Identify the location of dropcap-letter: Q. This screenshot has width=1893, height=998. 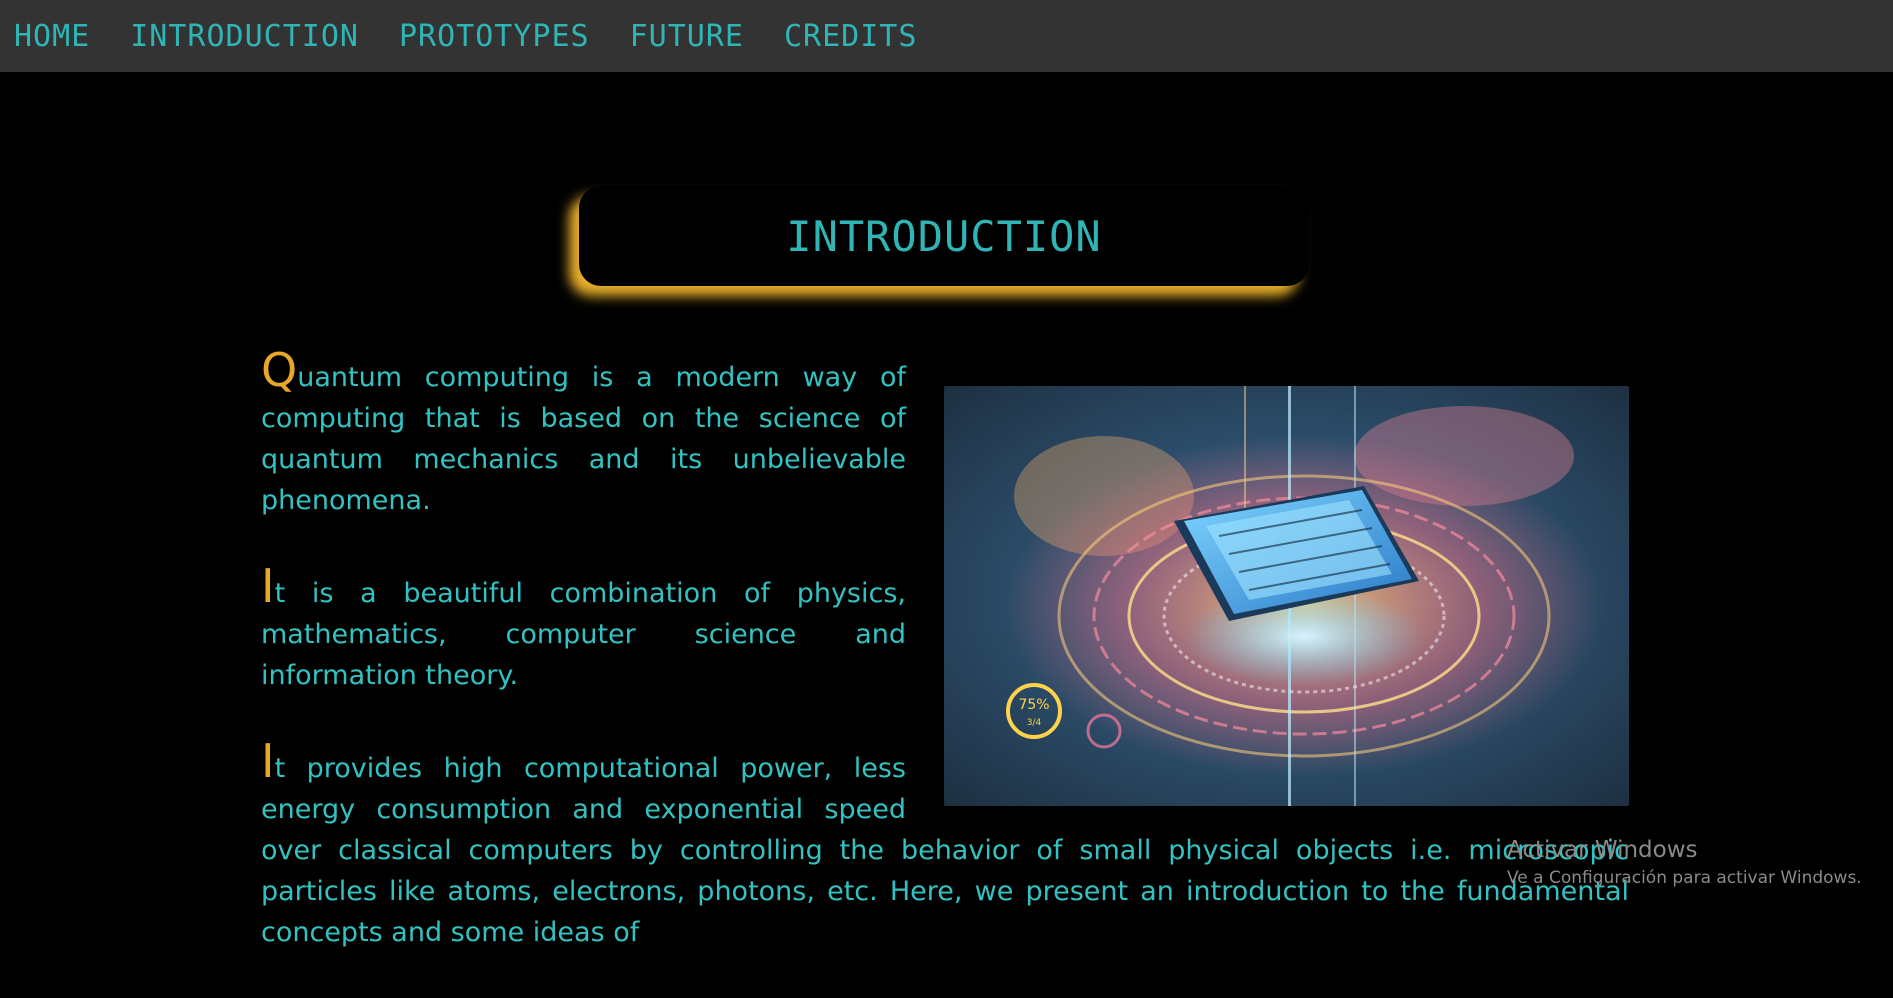
(279, 370).